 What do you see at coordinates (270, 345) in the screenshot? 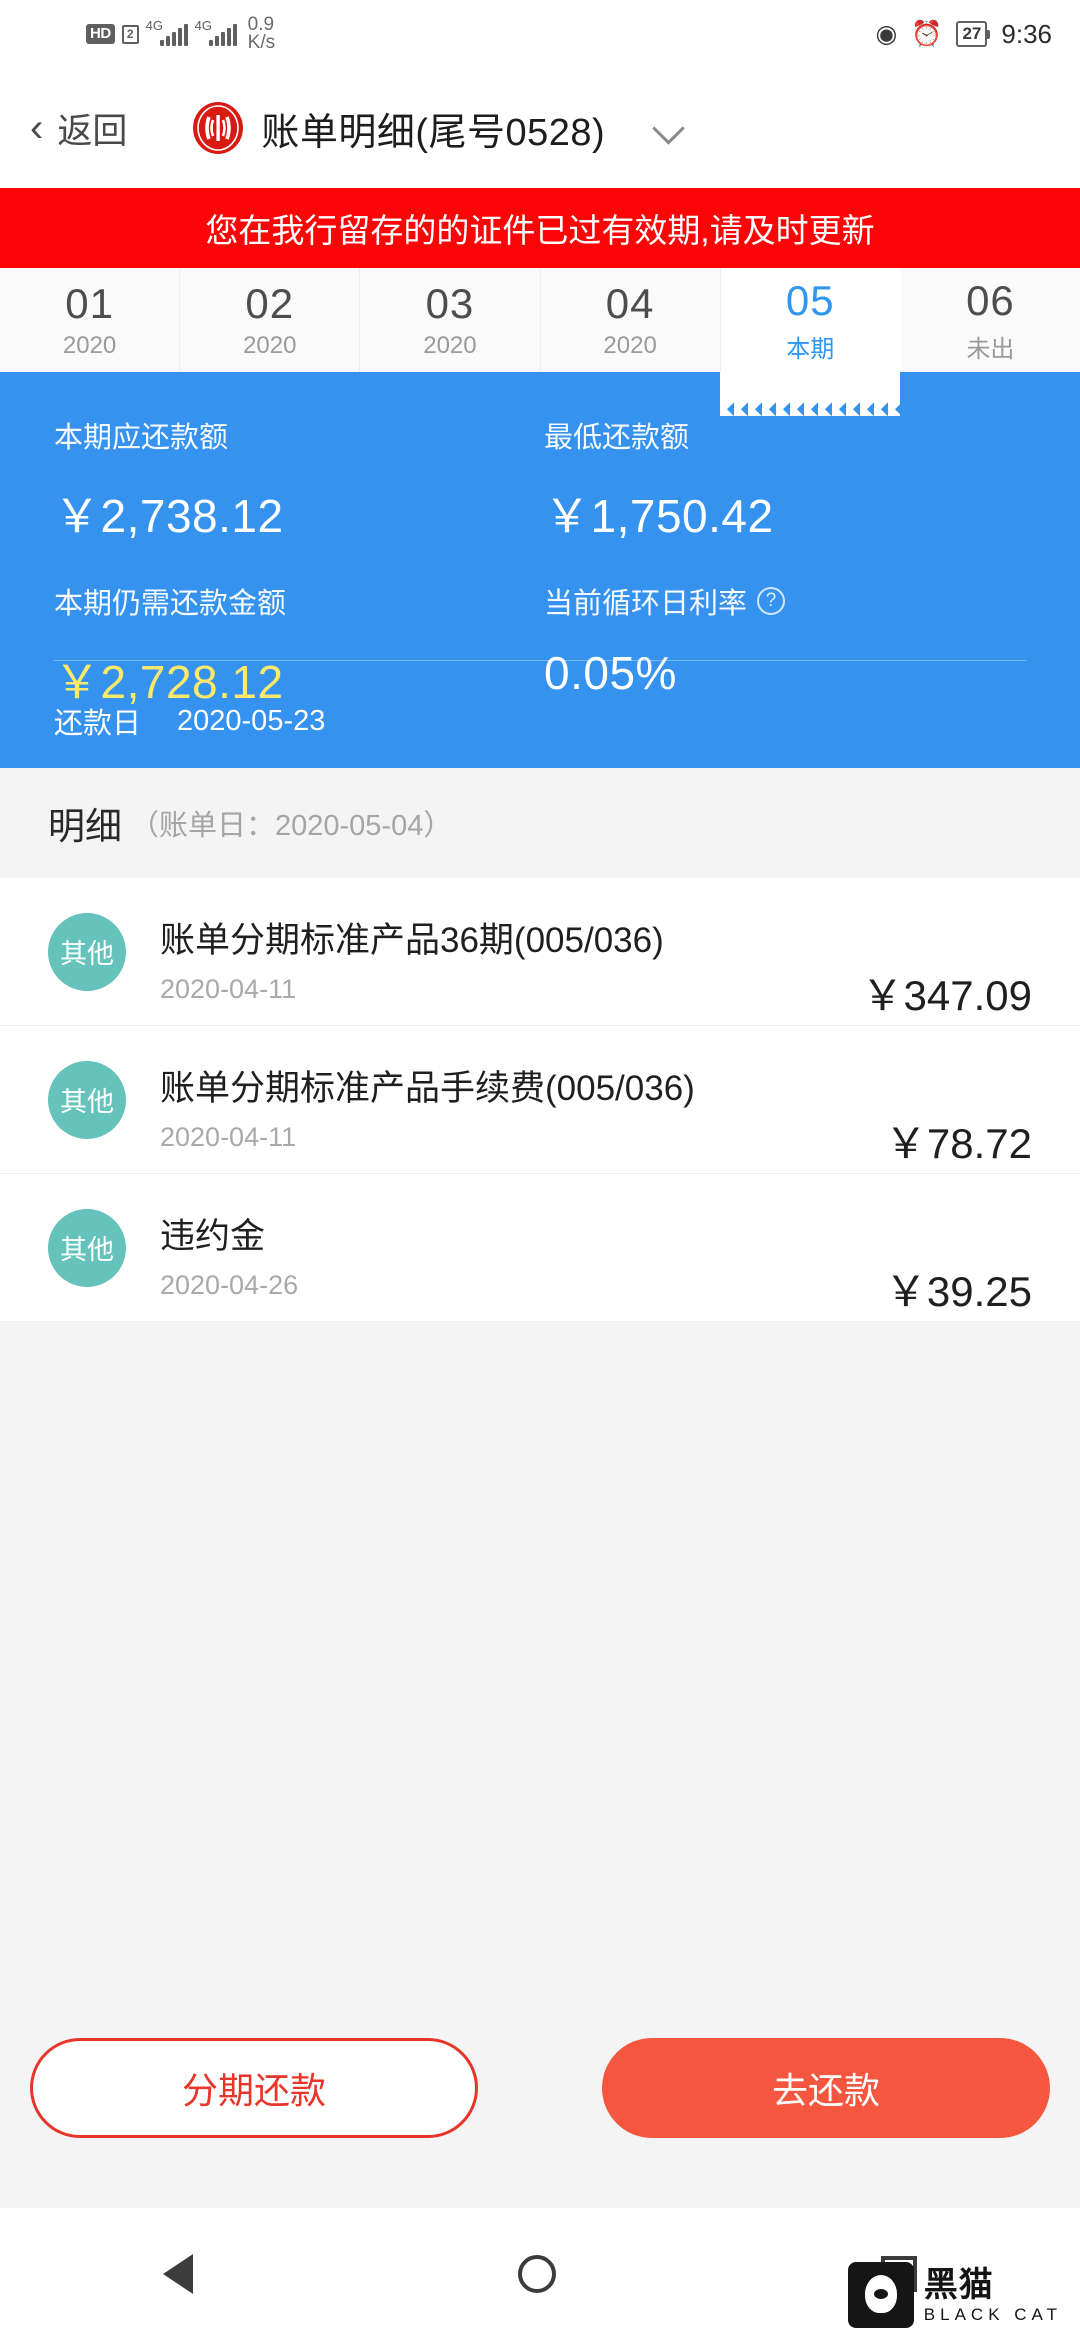
I see `month-tab-02-sub: 2020` at bounding box center [270, 345].